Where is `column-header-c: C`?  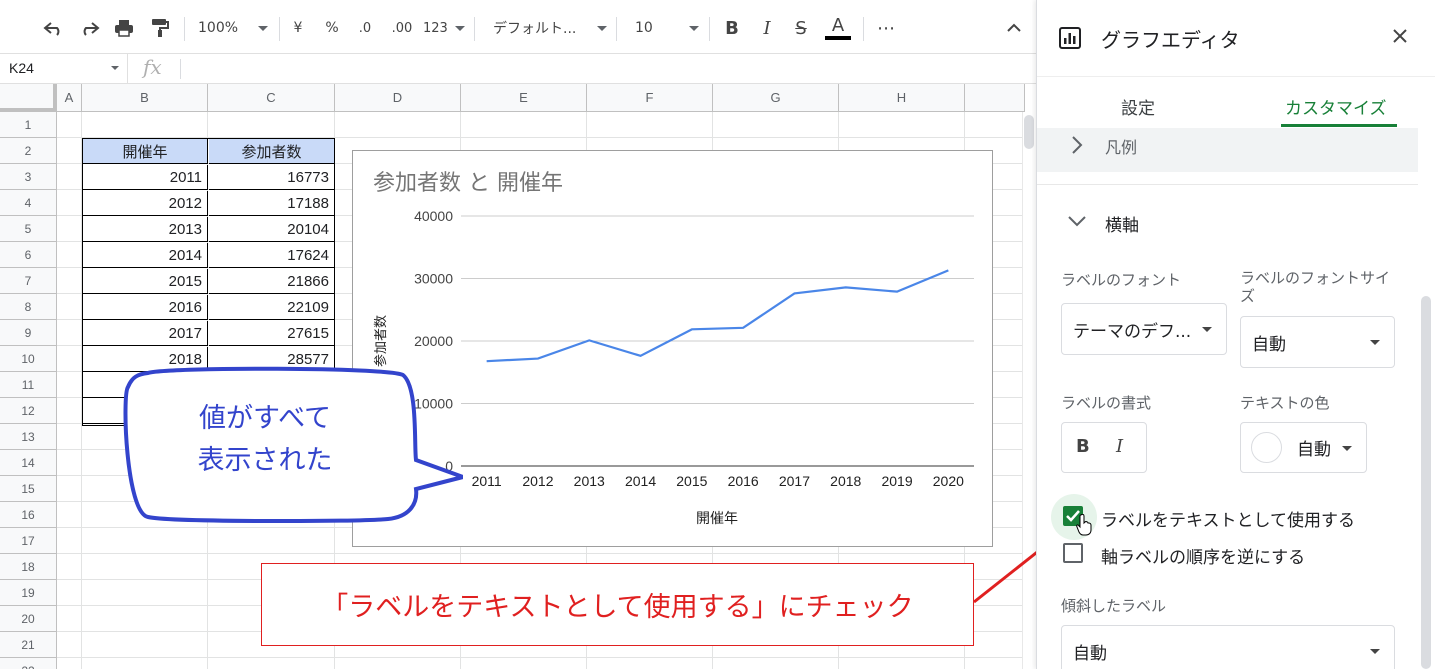
column-header-c: C is located at coordinates (271, 98).